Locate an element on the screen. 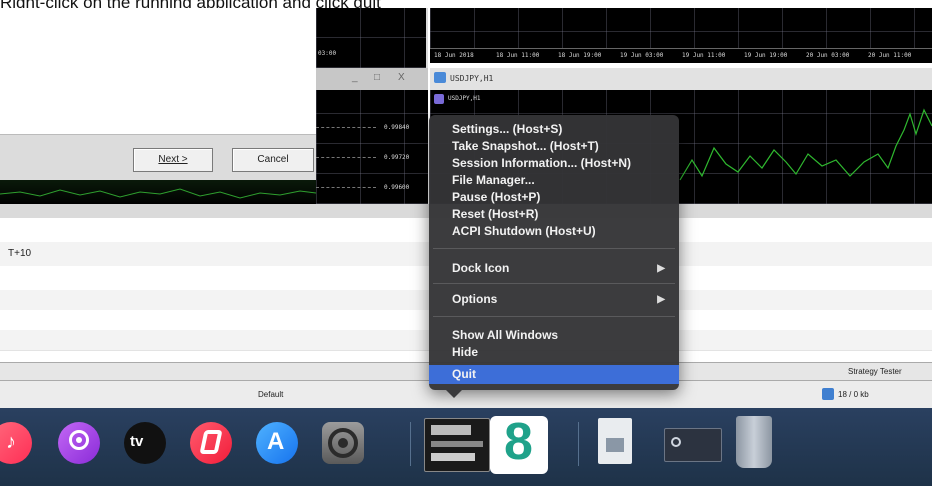  document-icon is located at coordinates (615, 441).